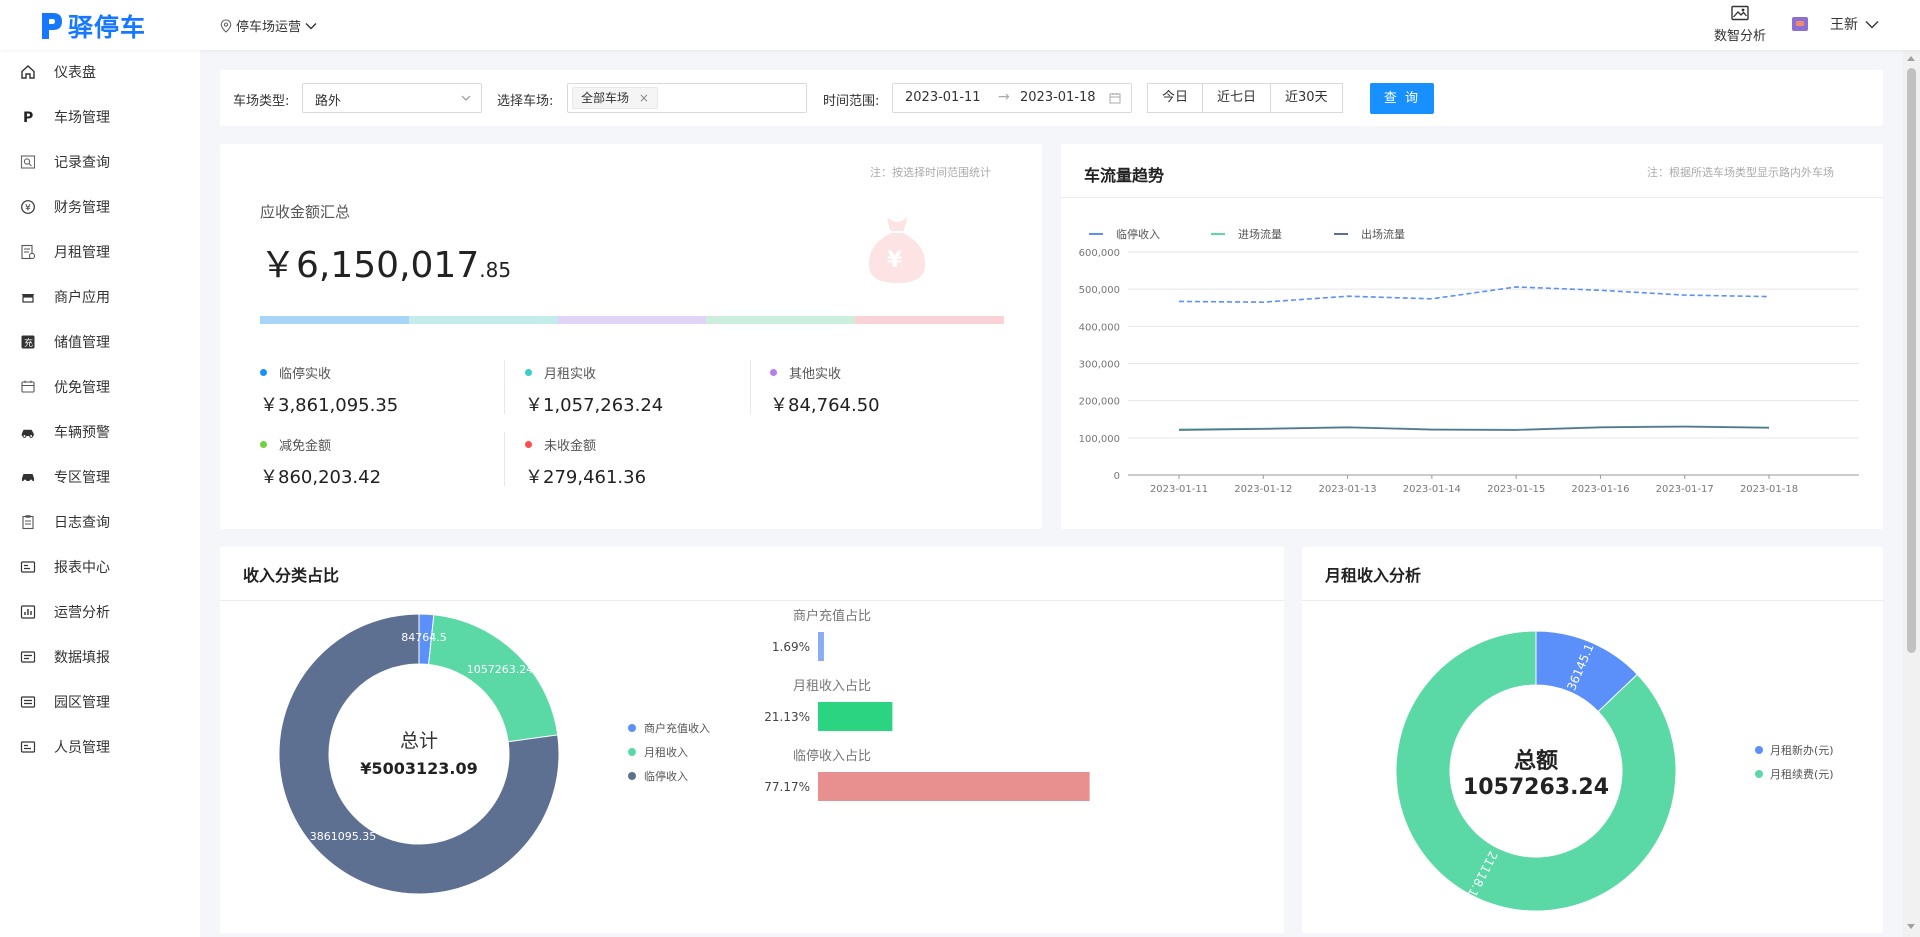  Describe the element at coordinates (1263, 489) in the screenshot. I see `x-tick-label: 2023-01-12` at that location.